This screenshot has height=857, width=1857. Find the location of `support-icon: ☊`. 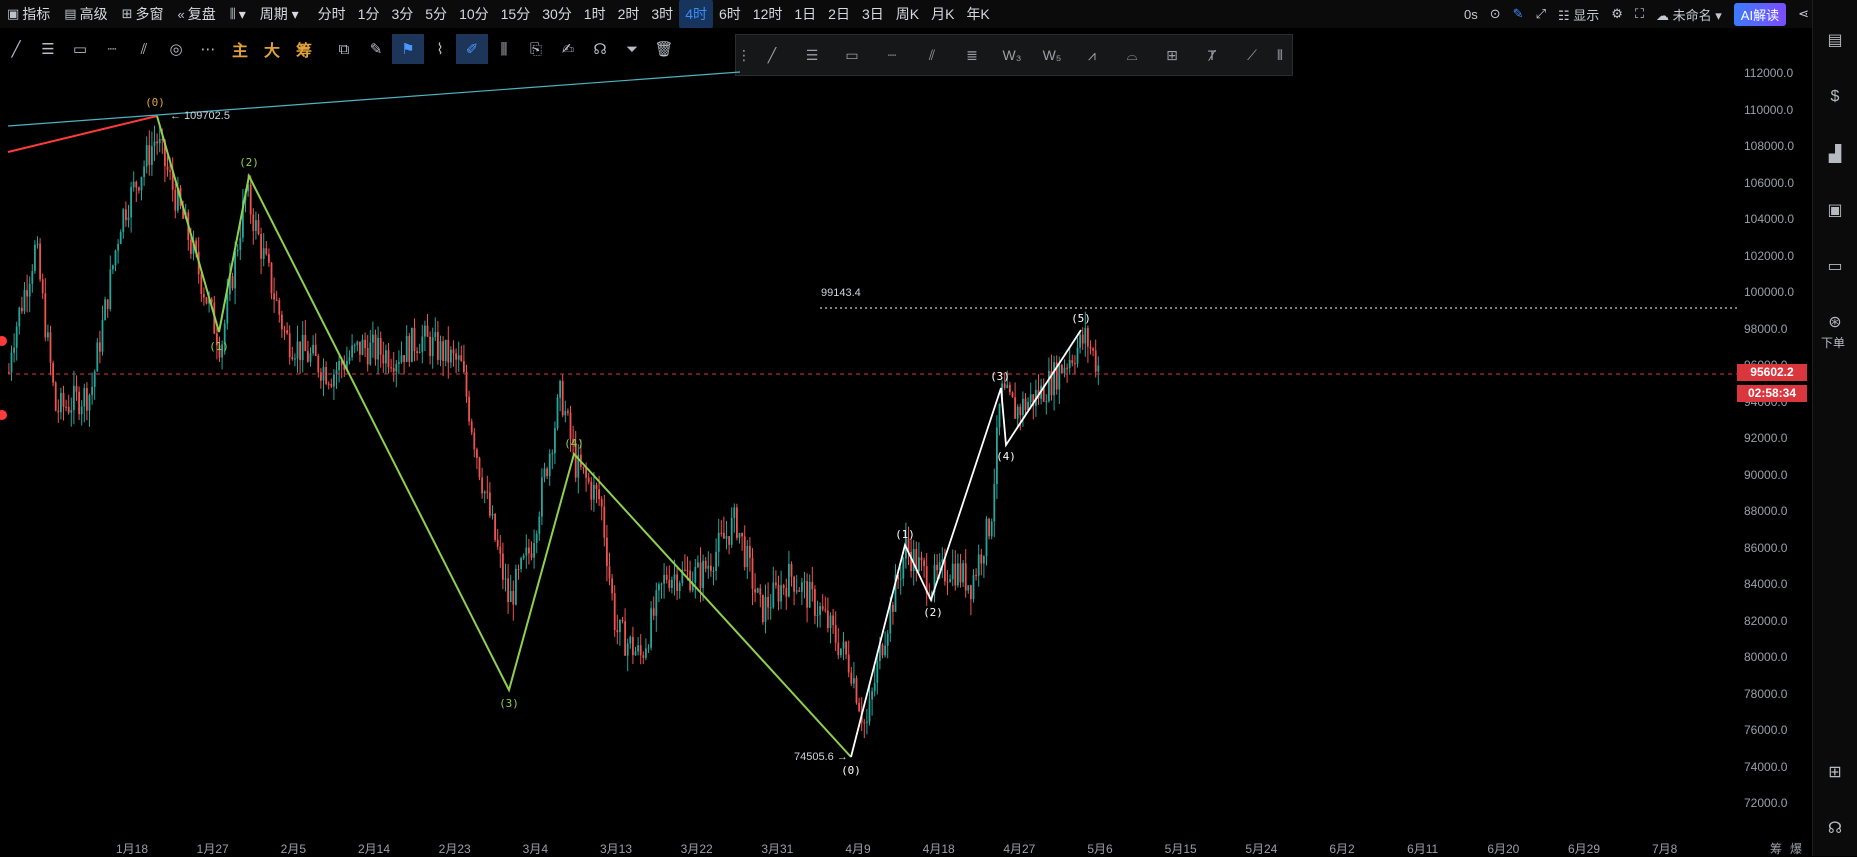

support-icon: ☊ is located at coordinates (1835, 829).